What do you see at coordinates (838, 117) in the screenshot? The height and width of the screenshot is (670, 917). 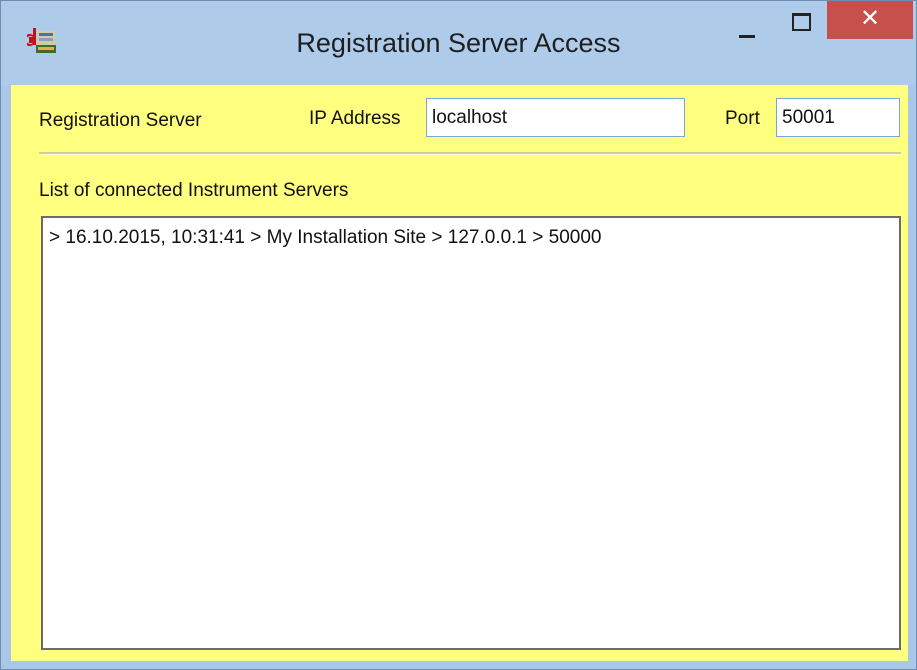 I see `port-input` at bounding box center [838, 117].